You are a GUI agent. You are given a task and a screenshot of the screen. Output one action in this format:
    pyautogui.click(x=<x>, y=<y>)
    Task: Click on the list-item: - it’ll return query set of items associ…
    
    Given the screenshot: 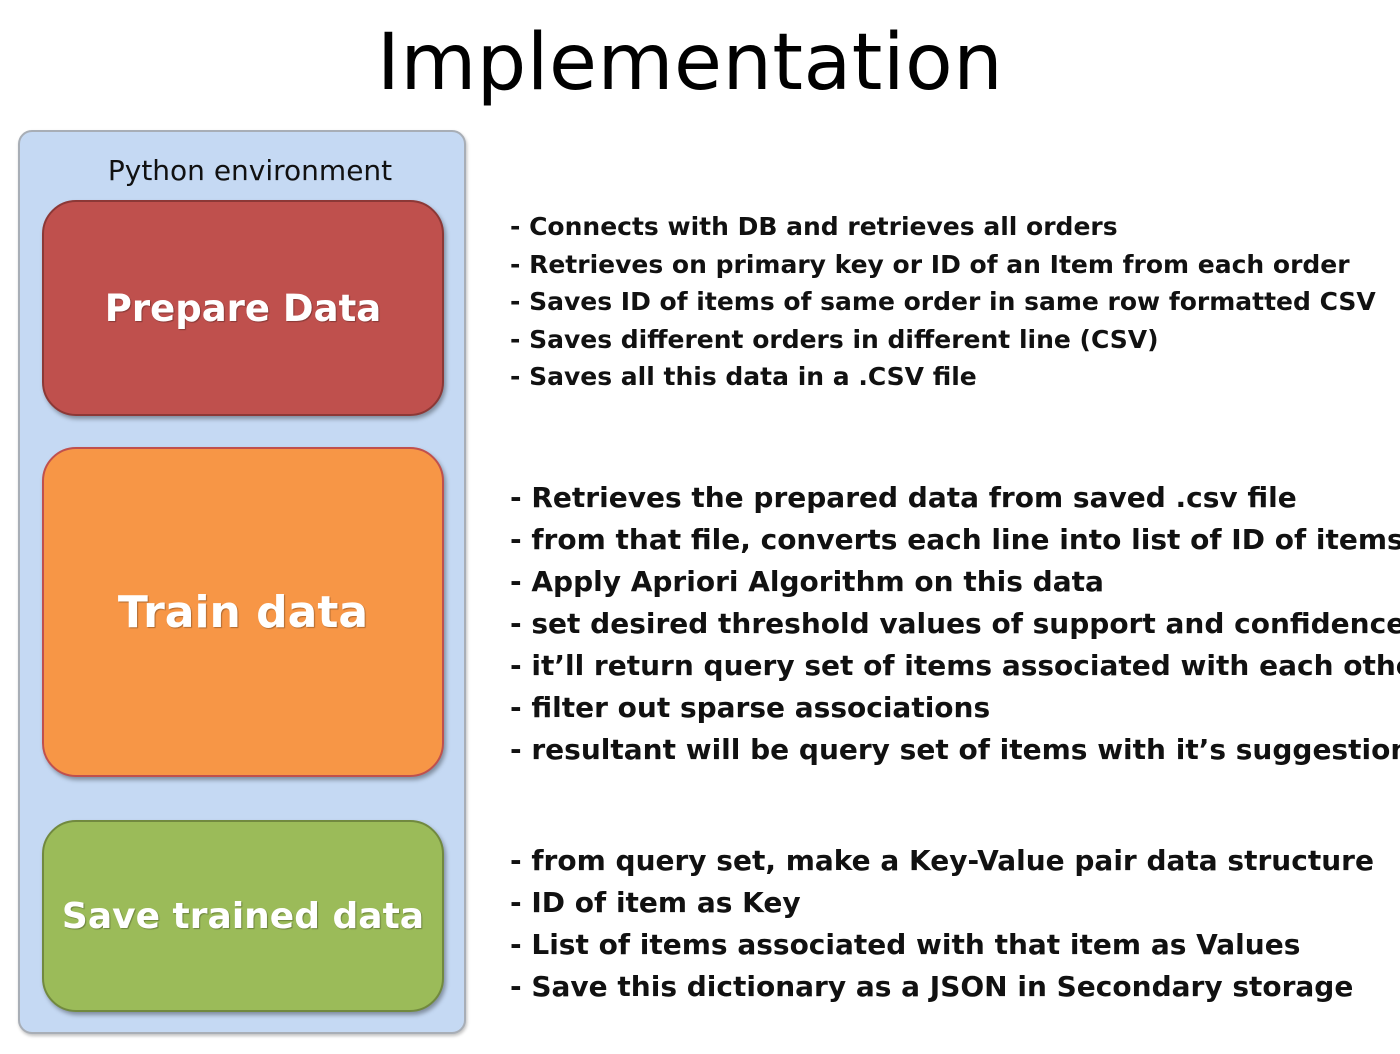 What is the action you would take?
    pyautogui.click(x=955, y=665)
    